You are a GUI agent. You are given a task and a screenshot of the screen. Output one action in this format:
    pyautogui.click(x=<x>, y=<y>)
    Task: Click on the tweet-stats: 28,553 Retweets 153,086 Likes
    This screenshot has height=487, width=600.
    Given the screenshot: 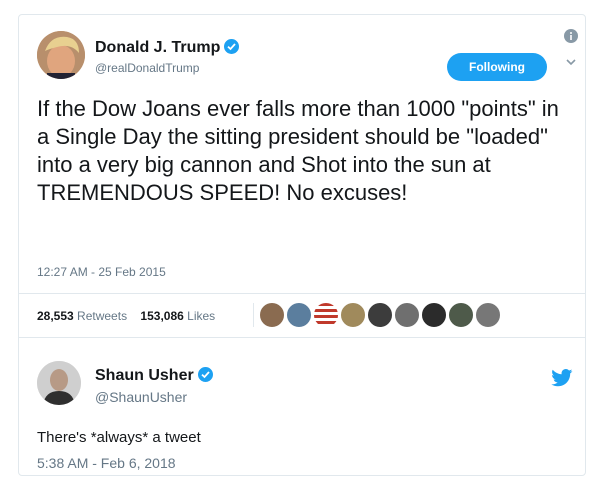 What is the action you would take?
    pyautogui.click(x=126, y=316)
    